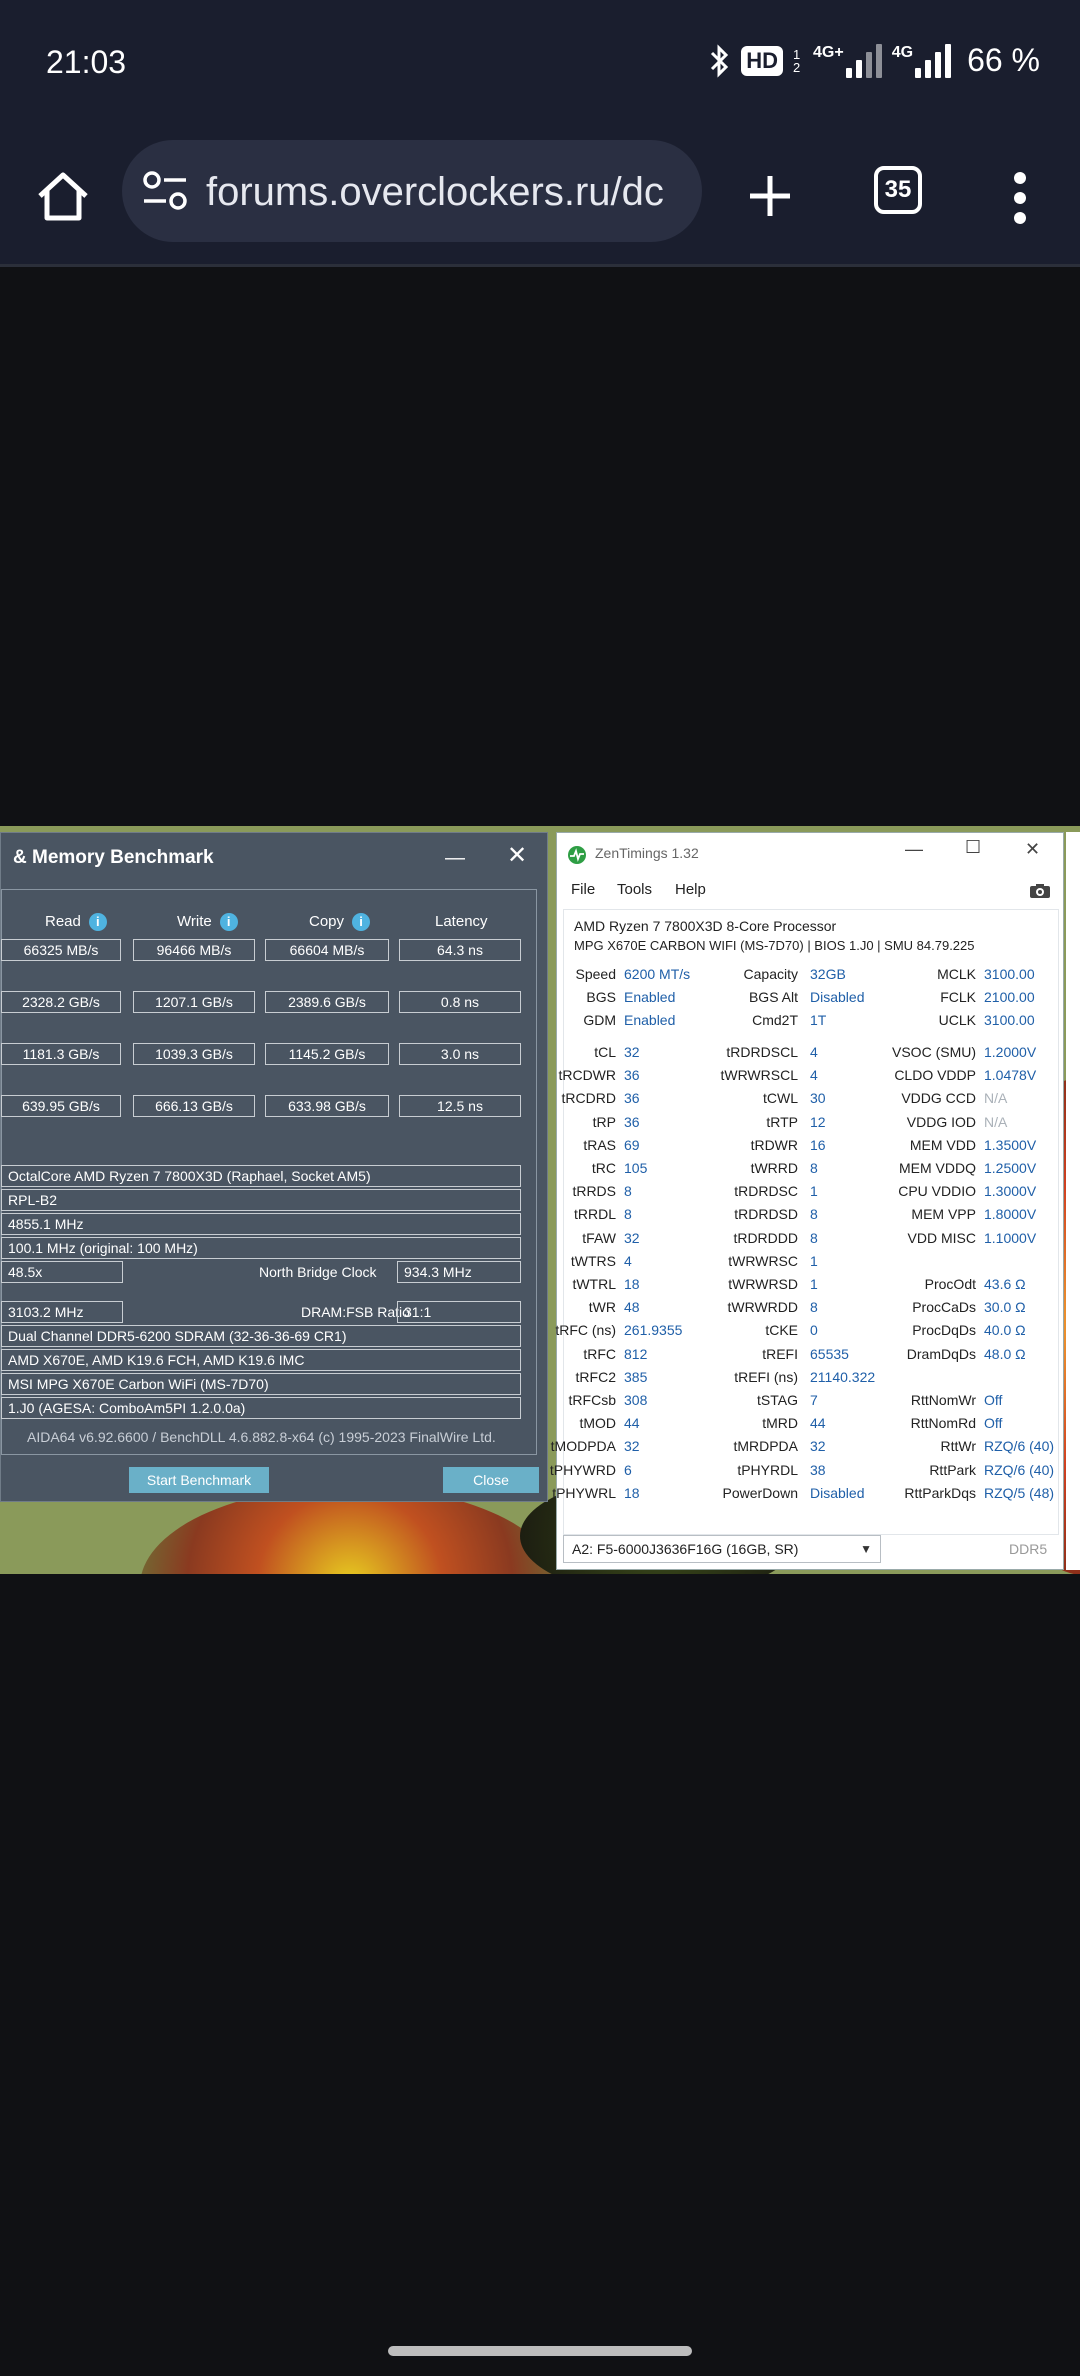 This screenshot has height=2376, width=1080. What do you see at coordinates (765, 1237) in the screenshot?
I see `timing-label: tRDRDDD` at bounding box center [765, 1237].